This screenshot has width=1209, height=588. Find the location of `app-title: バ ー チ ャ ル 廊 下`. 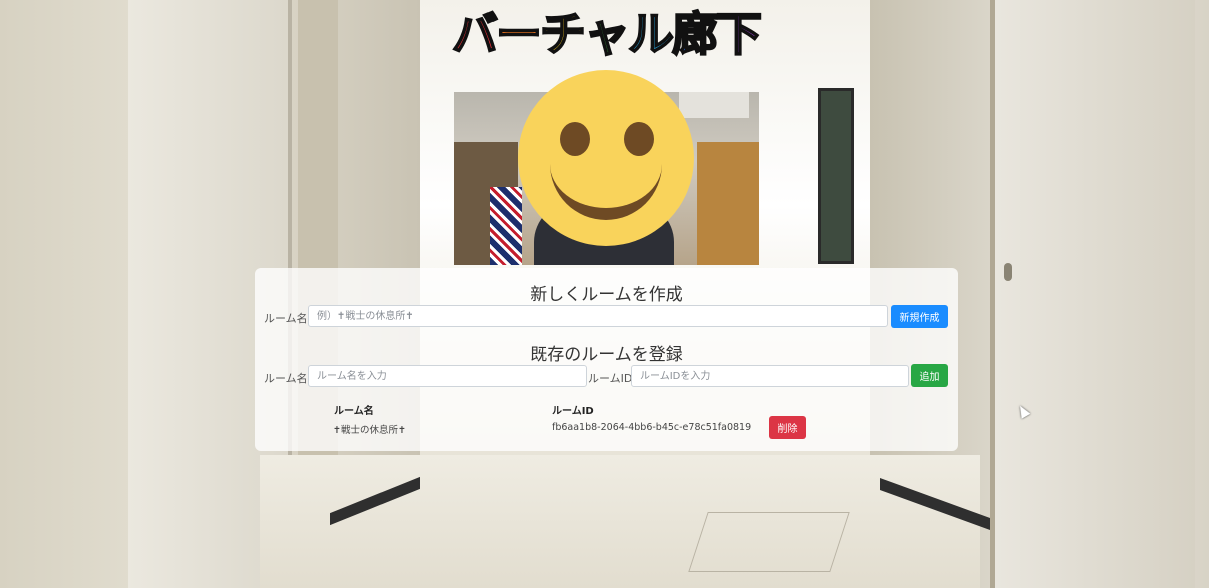

app-title: バ ー チ ャ ル 廊 下 is located at coordinates (606, 32).